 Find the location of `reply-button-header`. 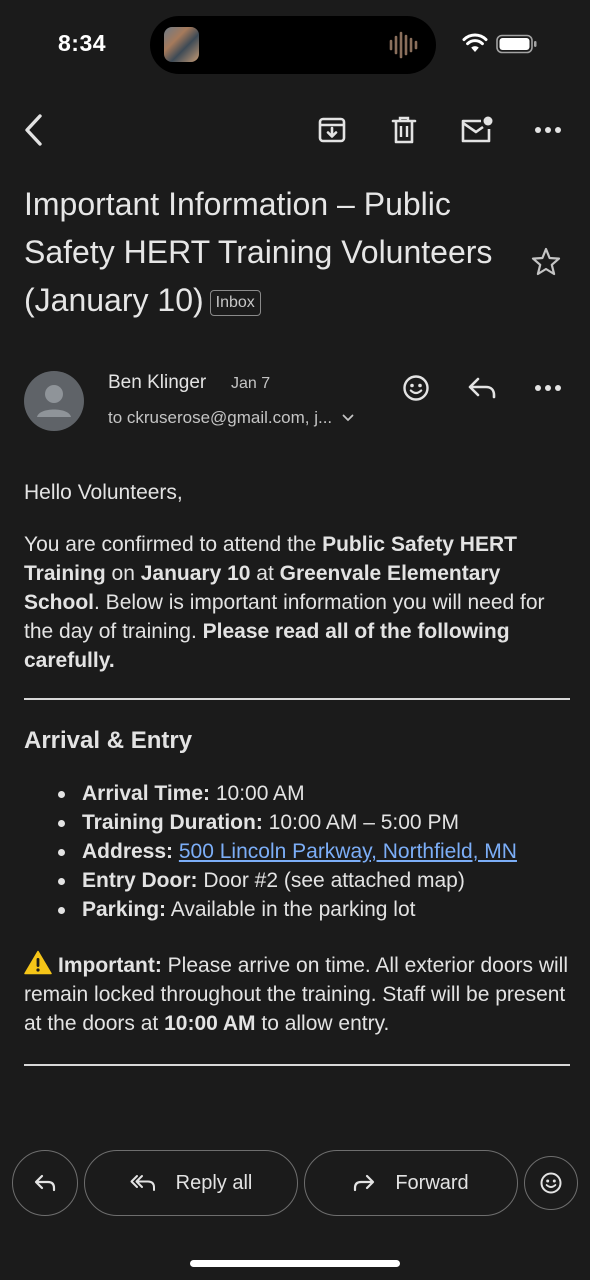

reply-button-header is located at coordinates (482, 388).